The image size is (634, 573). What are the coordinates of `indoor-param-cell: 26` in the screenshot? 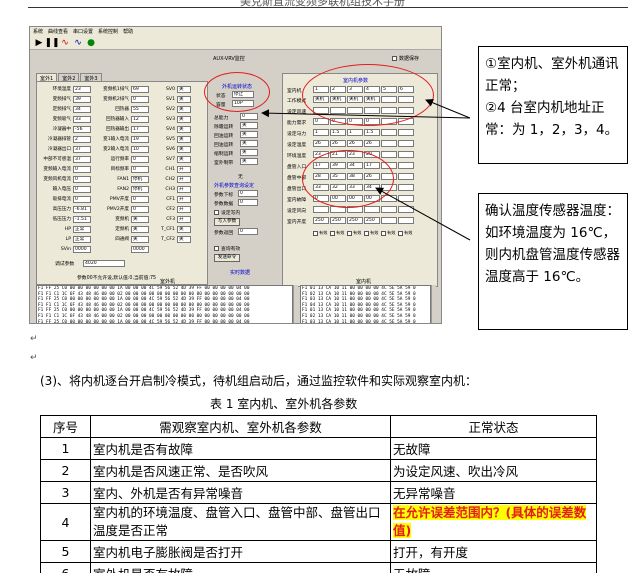 It's located at (355, 143).